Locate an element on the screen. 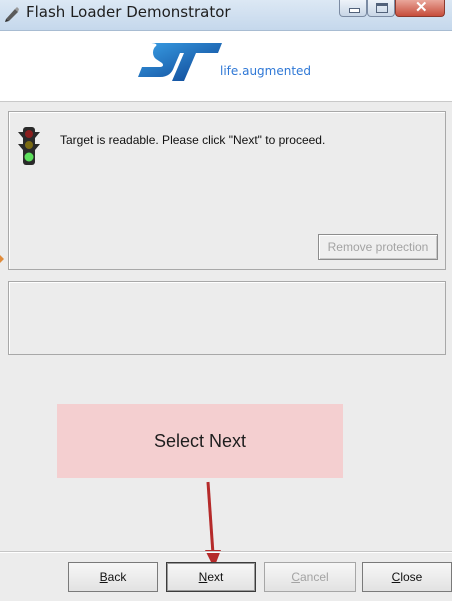  cancel-button: Cancel is located at coordinates (310, 577).